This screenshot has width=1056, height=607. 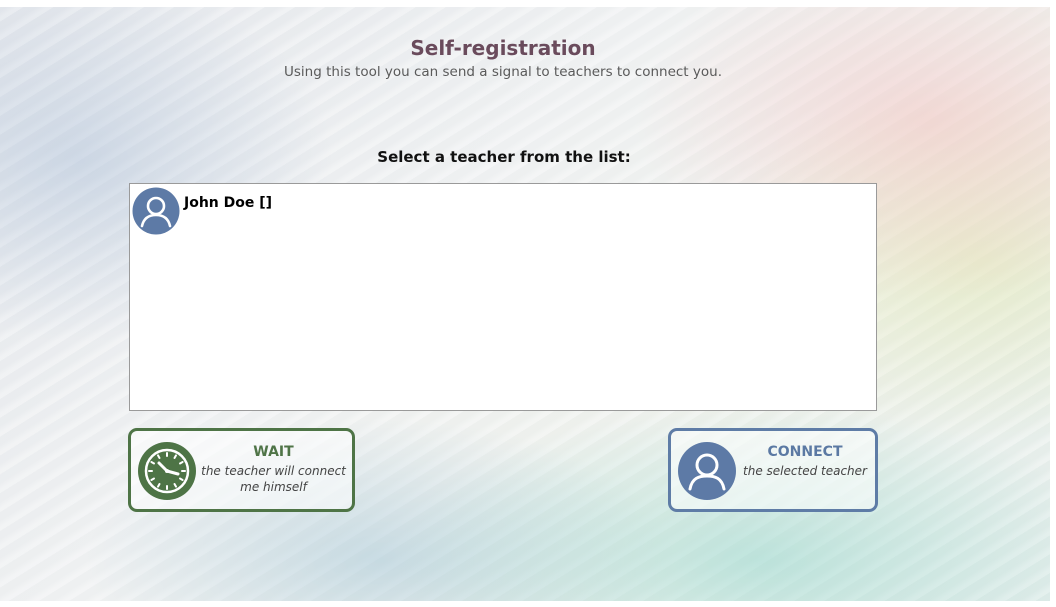 I want to click on connect-button-text: CONNECT the selected teacher, so click(x=805, y=461).